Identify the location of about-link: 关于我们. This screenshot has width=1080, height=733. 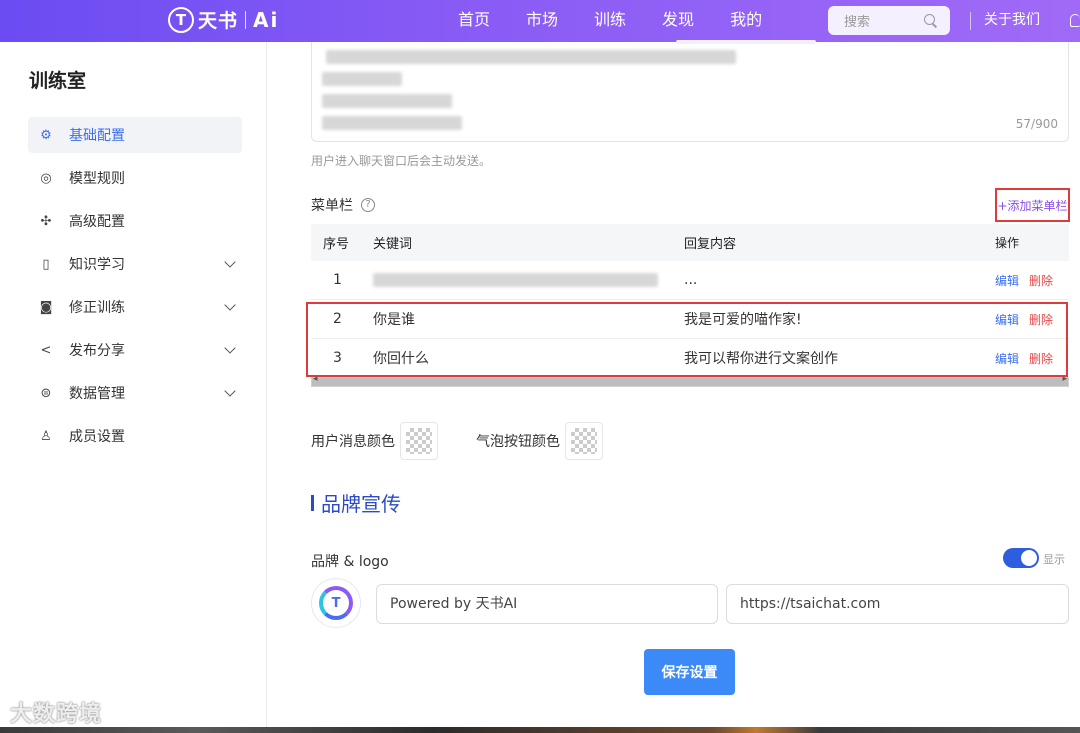
(1012, 20).